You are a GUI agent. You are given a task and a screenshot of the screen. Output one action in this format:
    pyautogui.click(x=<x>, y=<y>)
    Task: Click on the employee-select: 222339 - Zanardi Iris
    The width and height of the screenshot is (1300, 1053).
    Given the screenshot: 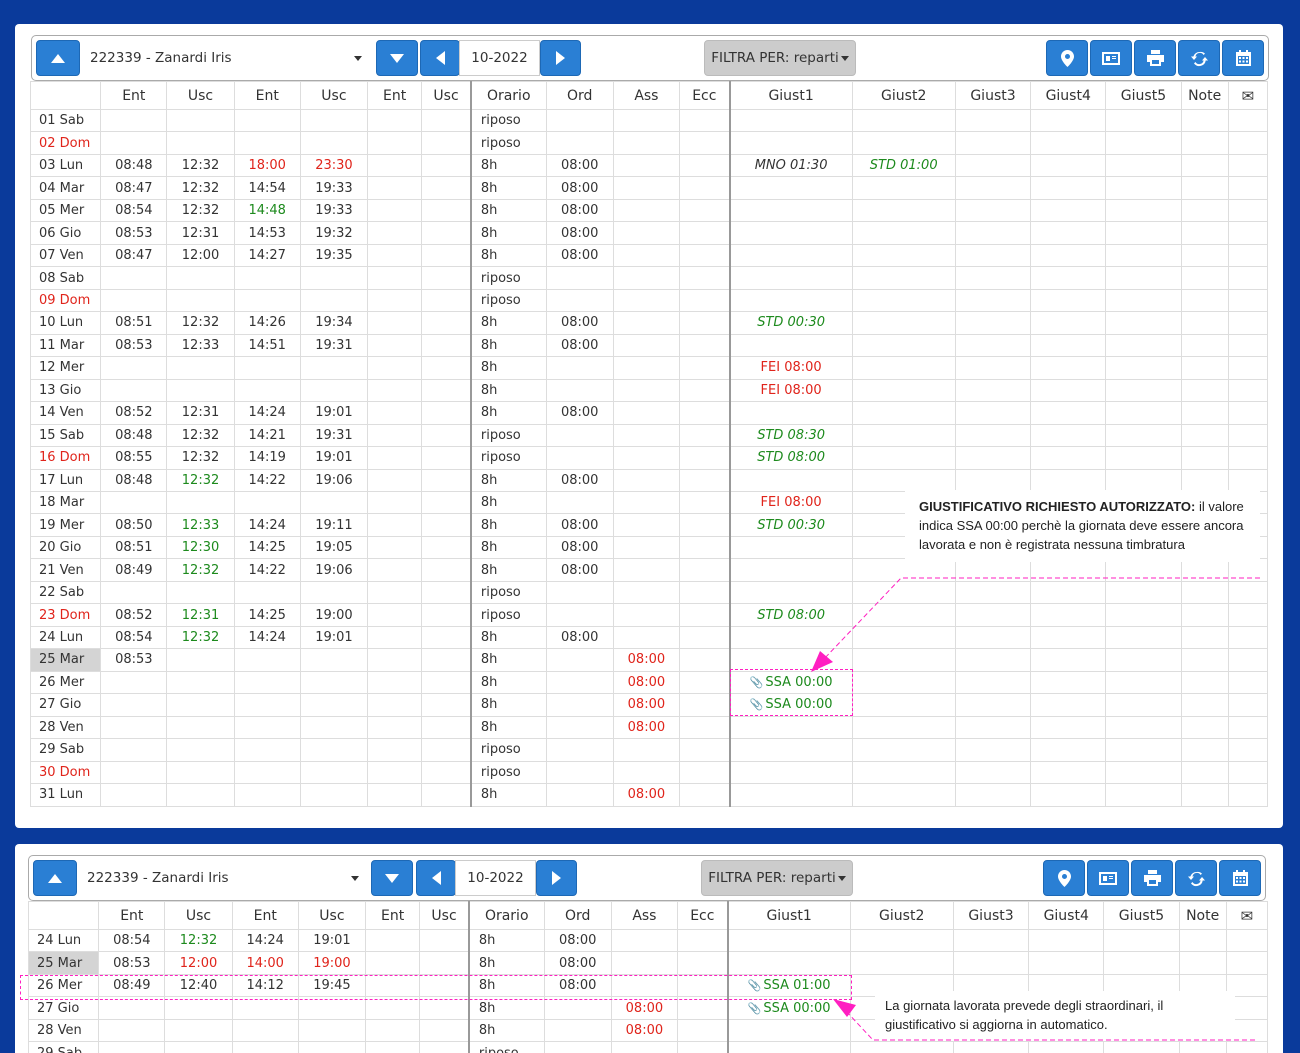 What is the action you would take?
    pyautogui.click(x=224, y=58)
    